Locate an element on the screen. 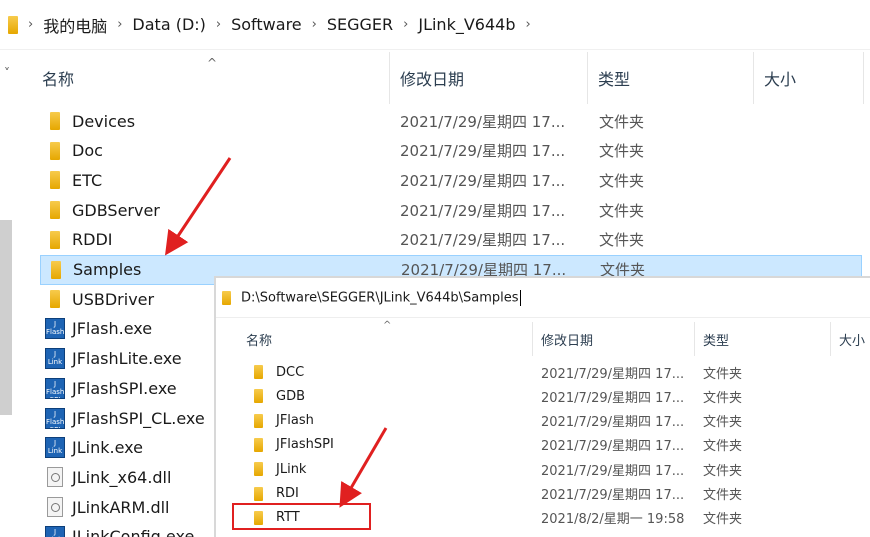 This screenshot has width=870, height=537. folder-row-jflashspi: JFlashSPI 2021/7/29/星期四 17... 文件夹 is located at coordinates (546, 445).